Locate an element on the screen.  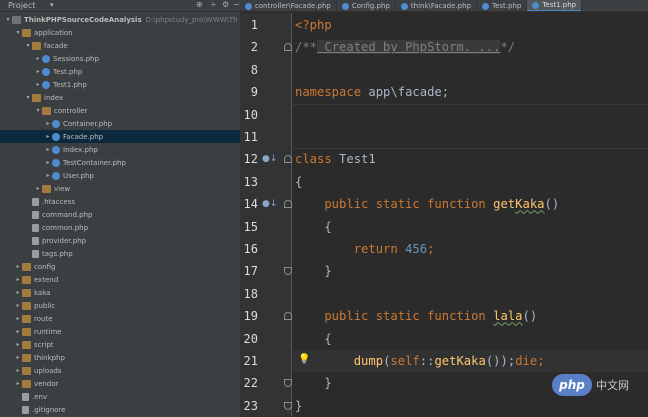
tree-file: ▸ User.php is located at coordinates (120, 175).